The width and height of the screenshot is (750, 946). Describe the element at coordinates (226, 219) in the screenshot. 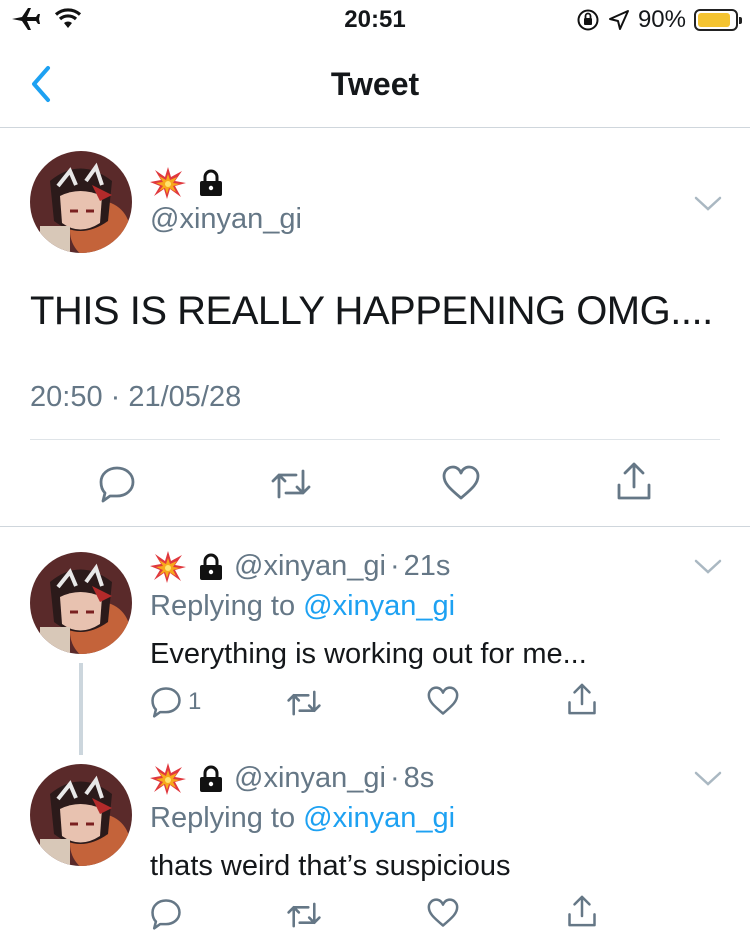

I see `tweet-handle: @xinyan_gi` at that location.